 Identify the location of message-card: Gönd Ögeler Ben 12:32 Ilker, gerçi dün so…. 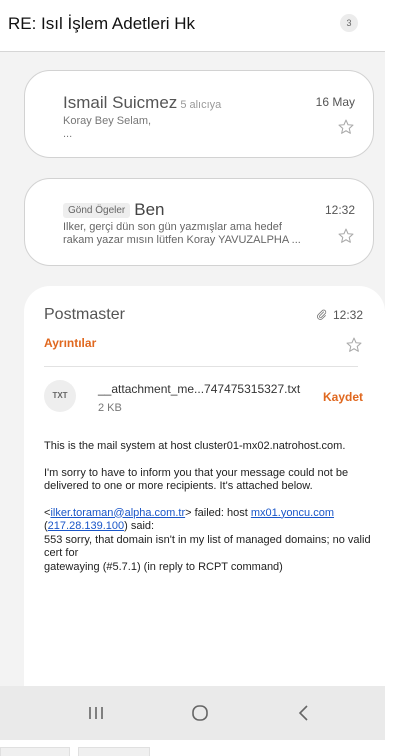
(199, 222).